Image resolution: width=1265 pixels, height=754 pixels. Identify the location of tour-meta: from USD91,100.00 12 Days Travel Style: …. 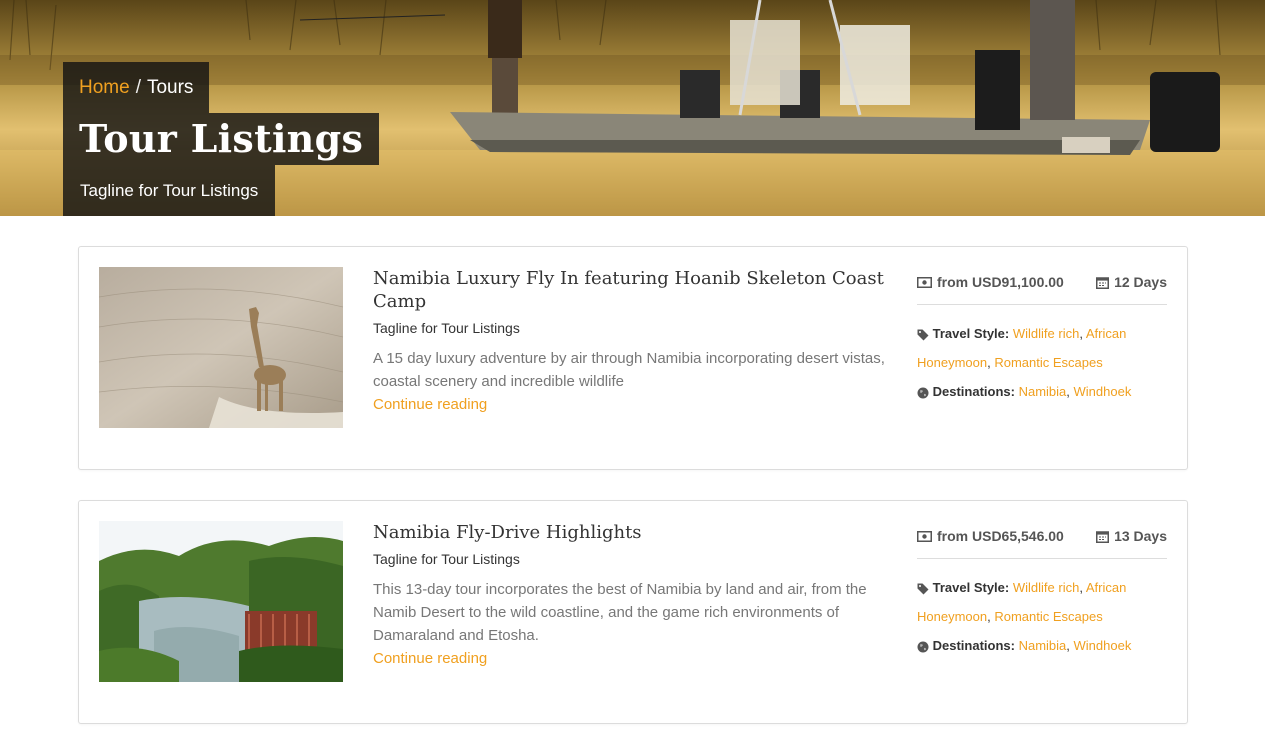
(1042, 339).